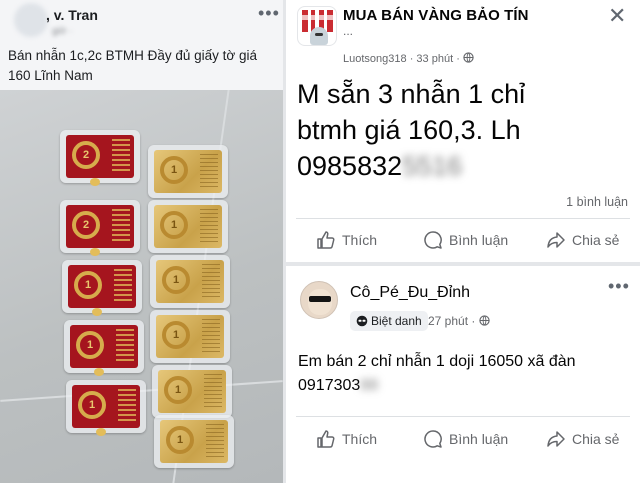 This screenshot has width=640, height=483. Describe the element at coordinates (410, 293) in the screenshot. I see `profile-name: Cô_Pé_Đu_Đỉnh` at that location.